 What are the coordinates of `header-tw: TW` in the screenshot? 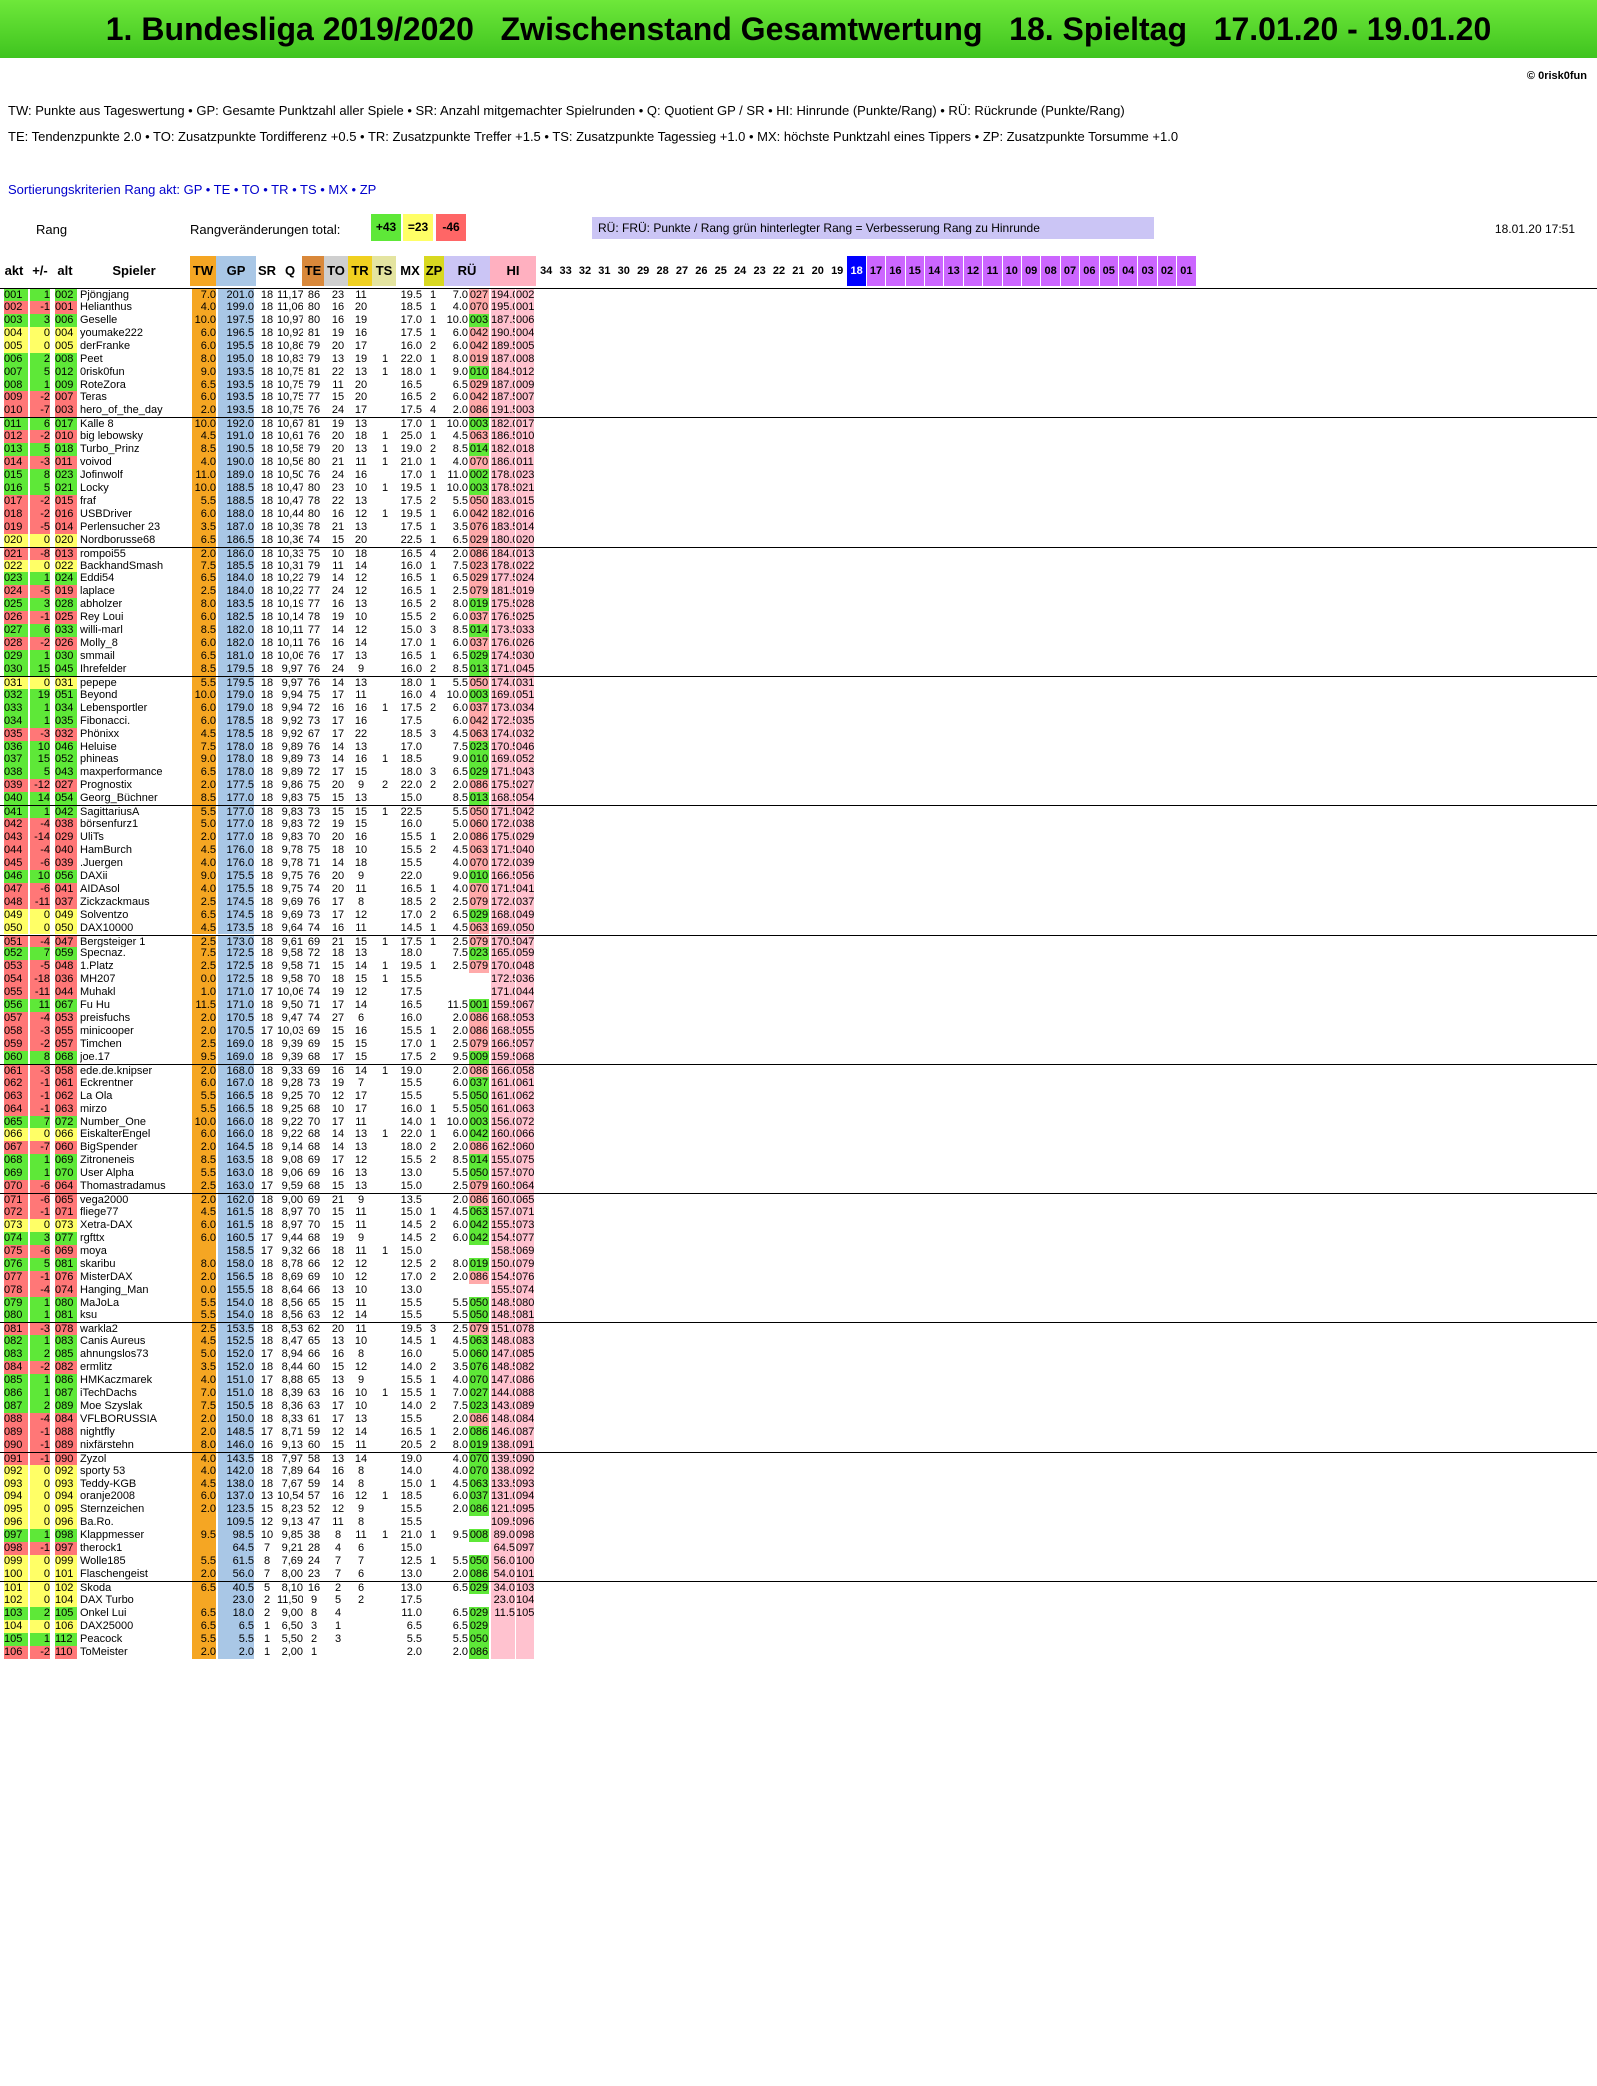 It's located at (203, 271).